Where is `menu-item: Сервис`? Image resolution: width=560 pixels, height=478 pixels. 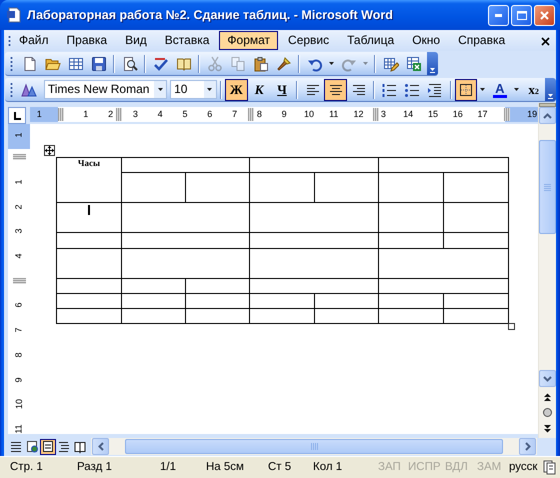
menu-item: Сервис is located at coordinates (309, 40).